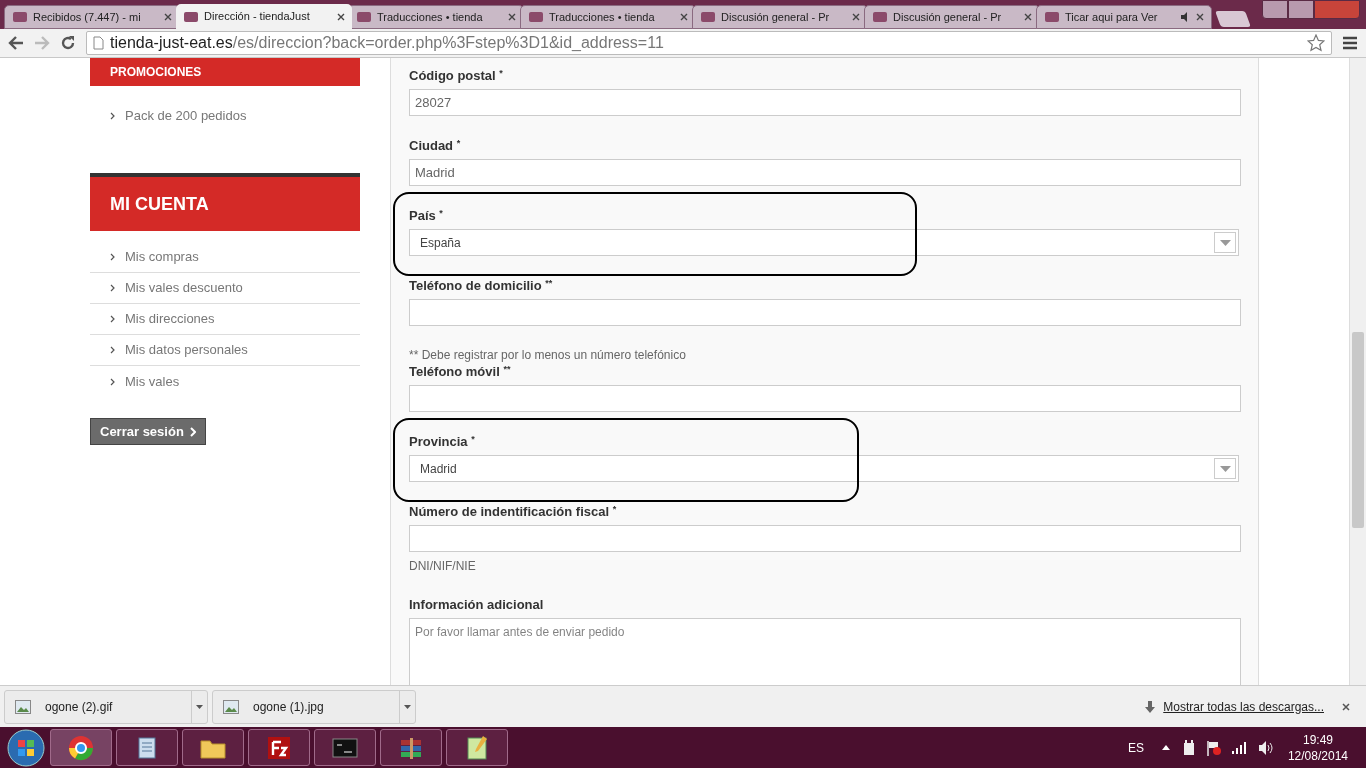 This screenshot has height=768, width=1366. I want to click on text-field: Madrid, so click(825, 172).